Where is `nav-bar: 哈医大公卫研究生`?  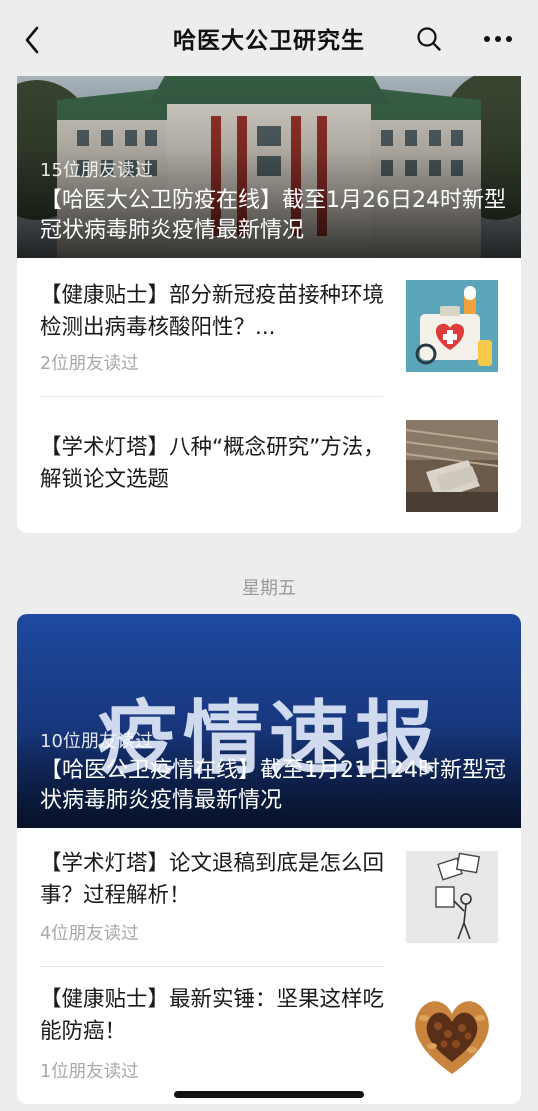 nav-bar: 哈医大公卫研究生 is located at coordinates (269, 38).